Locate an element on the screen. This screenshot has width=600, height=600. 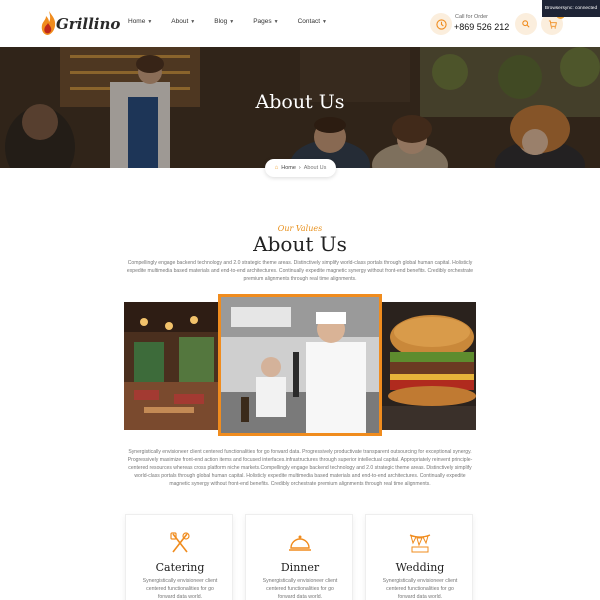
section-title: About Us is located at coordinates (300, 244).